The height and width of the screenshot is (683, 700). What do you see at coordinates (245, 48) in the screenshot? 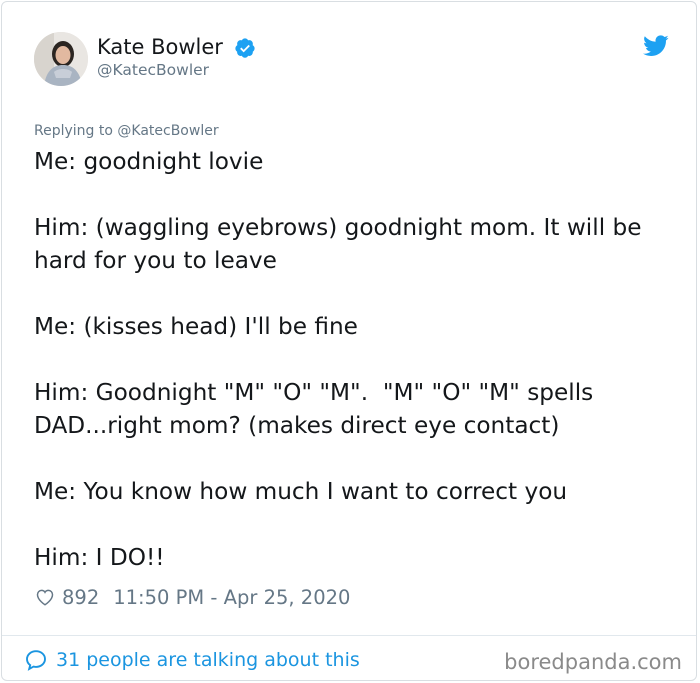
I see `verified-badge-icon` at bounding box center [245, 48].